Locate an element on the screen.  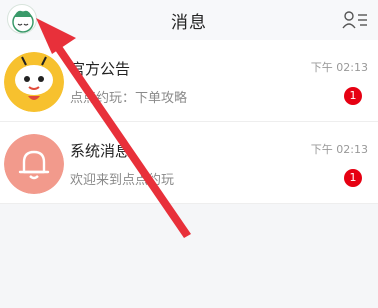
mascot-avatar-icon is located at coordinates (34, 82).